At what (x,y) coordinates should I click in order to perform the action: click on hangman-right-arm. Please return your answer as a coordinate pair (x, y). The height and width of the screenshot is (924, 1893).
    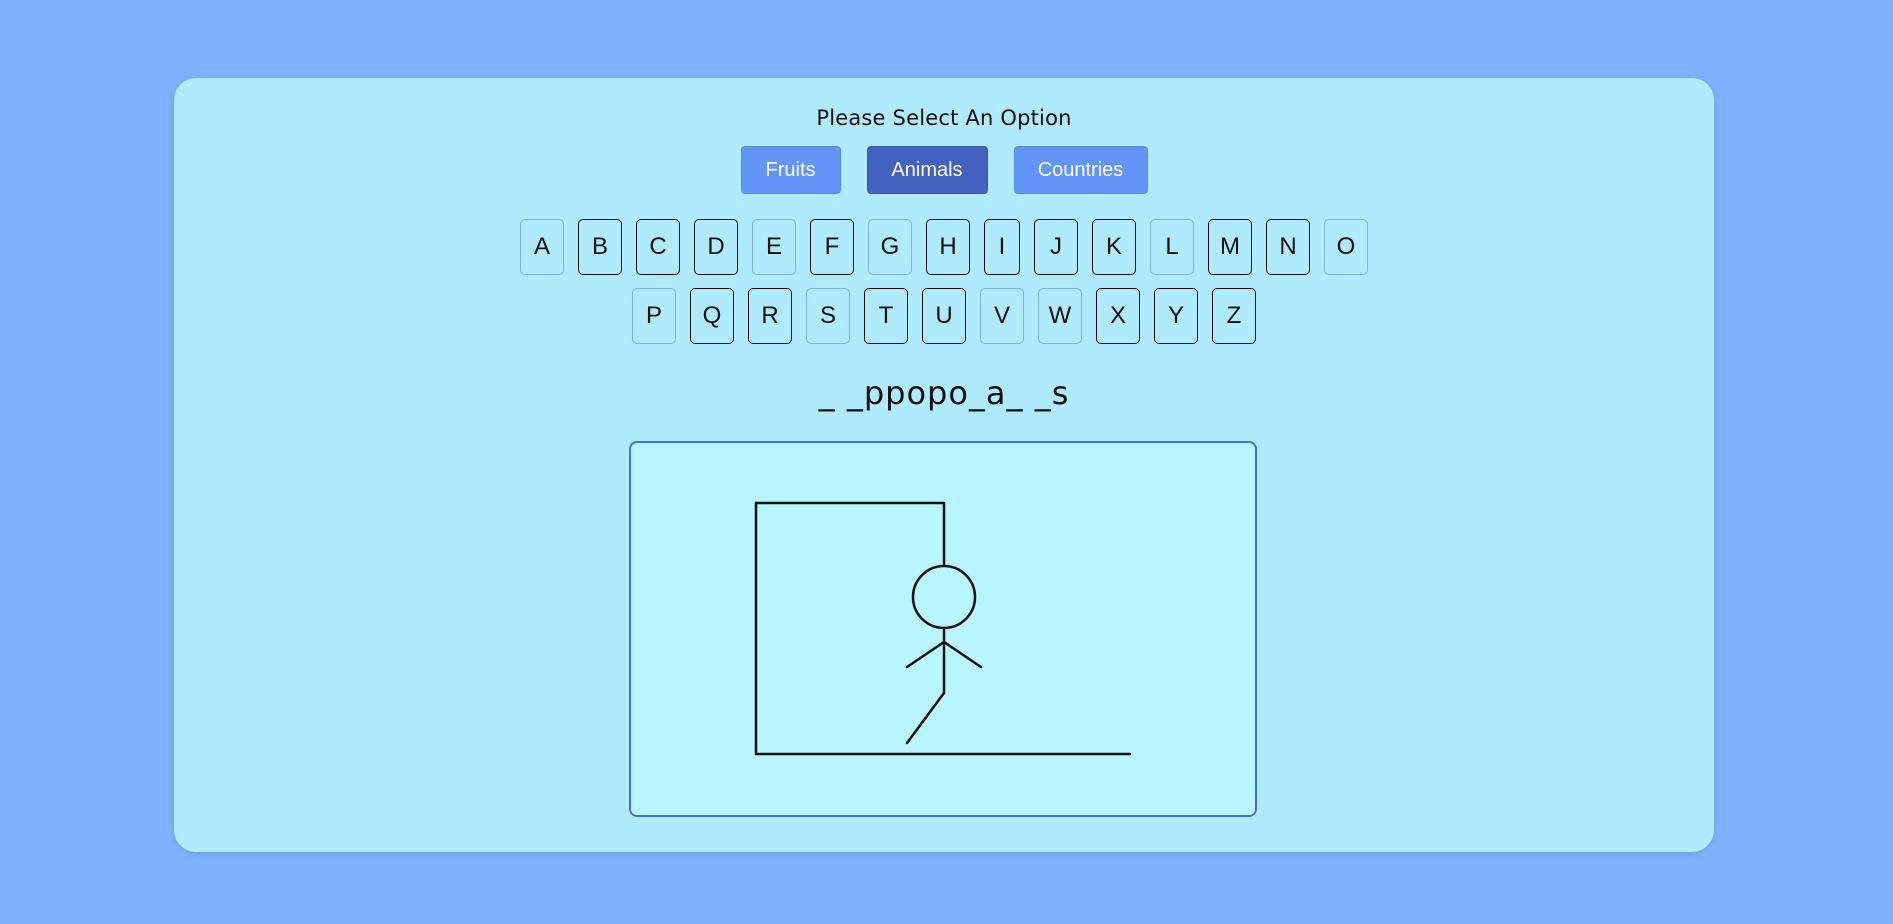
    Looking at the image, I should click on (962, 654).